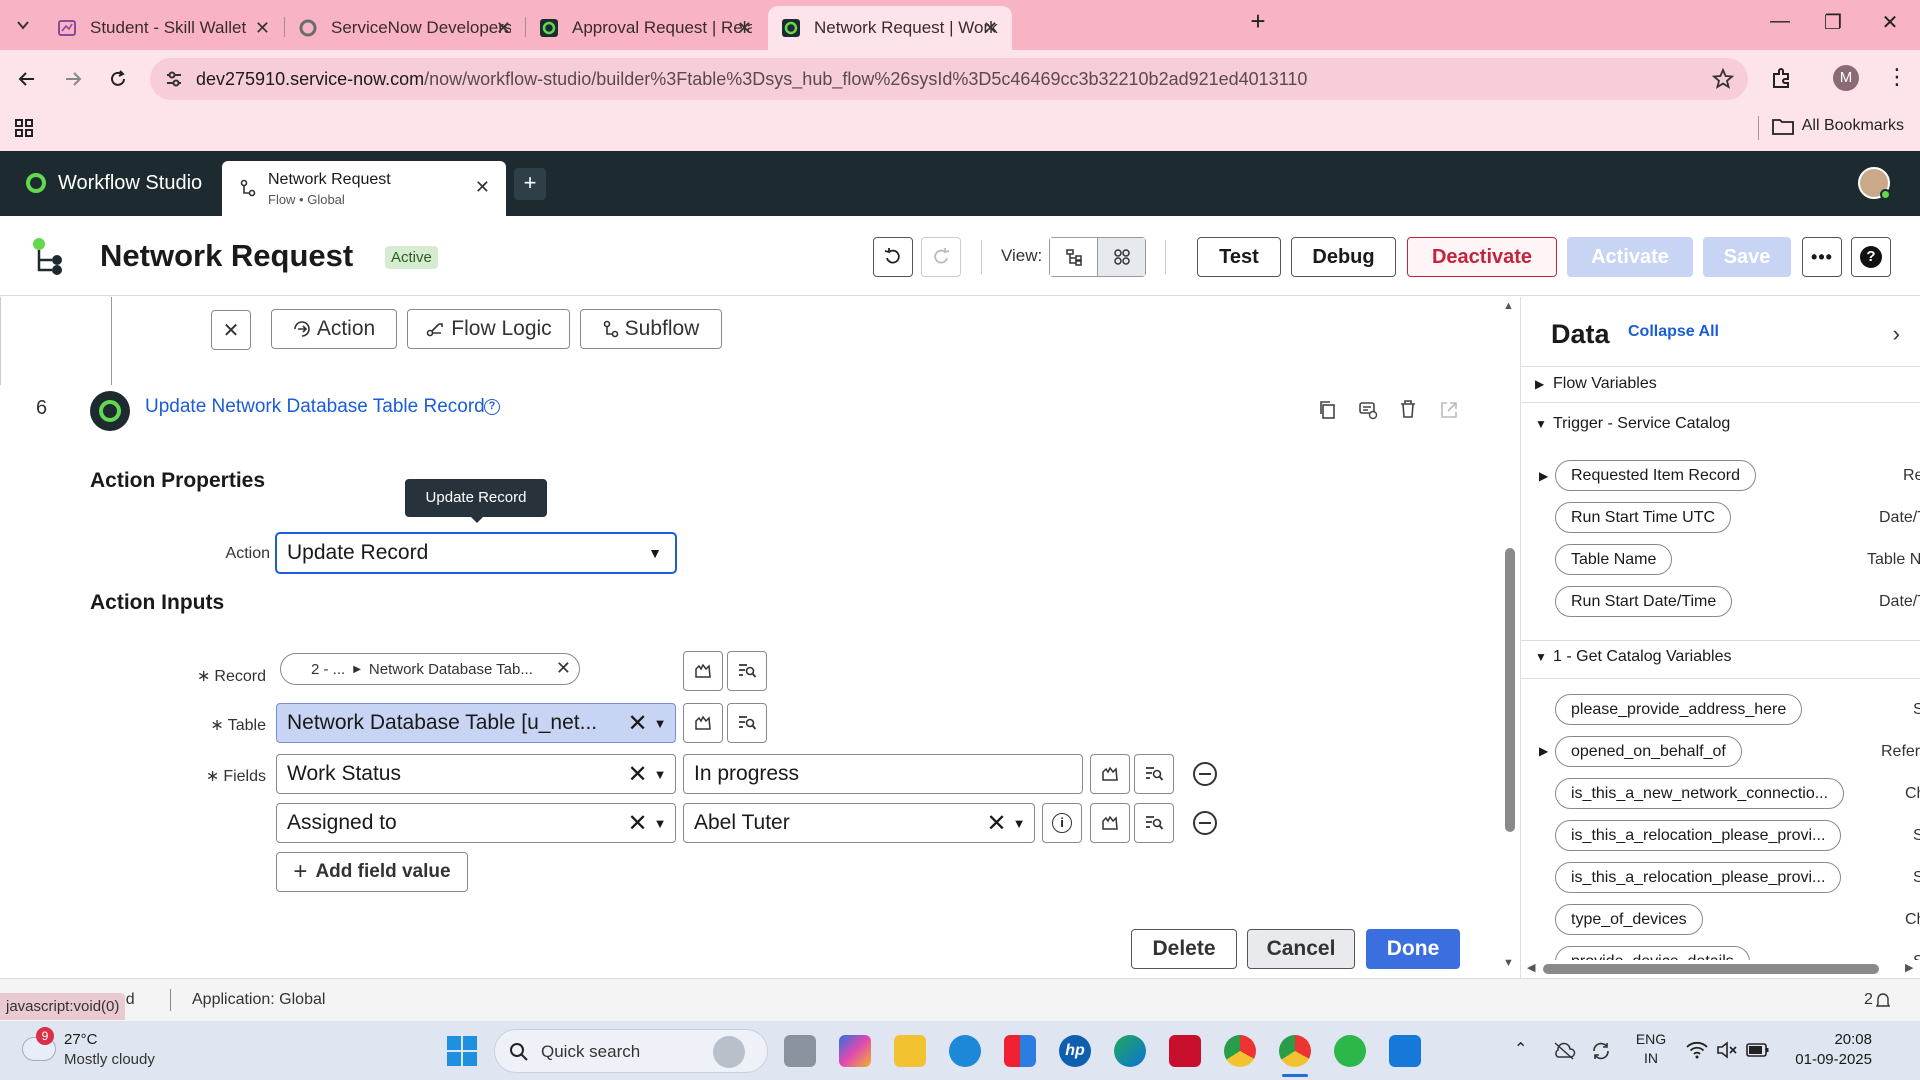 This screenshot has height=1080, width=1920. What do you see at coordinates (941, 257) in the screenshot?
I see `redo-button` at bounding box center [941, 257].